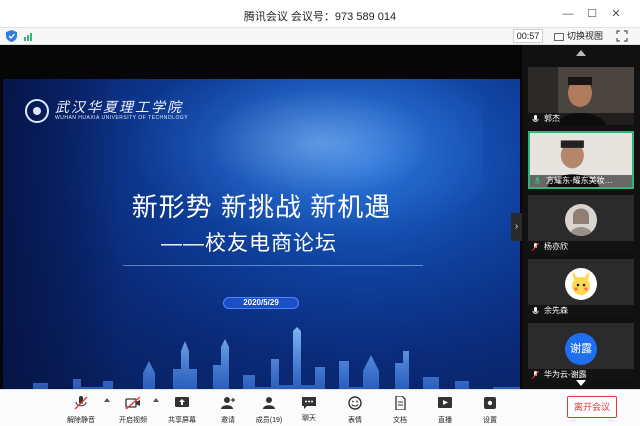 This screenshot has height=426, width=640. I want to click on minimize-icon: —, so click(568, 14).